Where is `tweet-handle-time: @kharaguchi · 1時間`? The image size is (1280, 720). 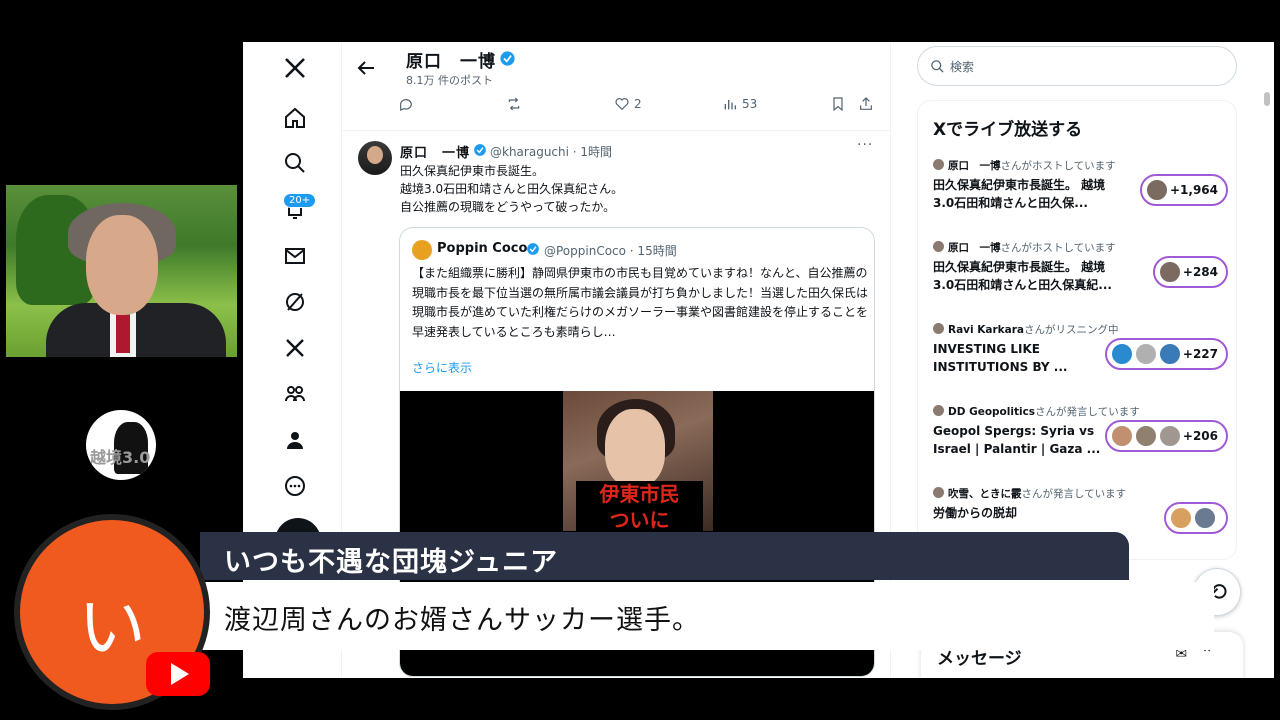
tweet-handle-time: @kharaguchi · 1時間 is located at coordinates (551, 151).